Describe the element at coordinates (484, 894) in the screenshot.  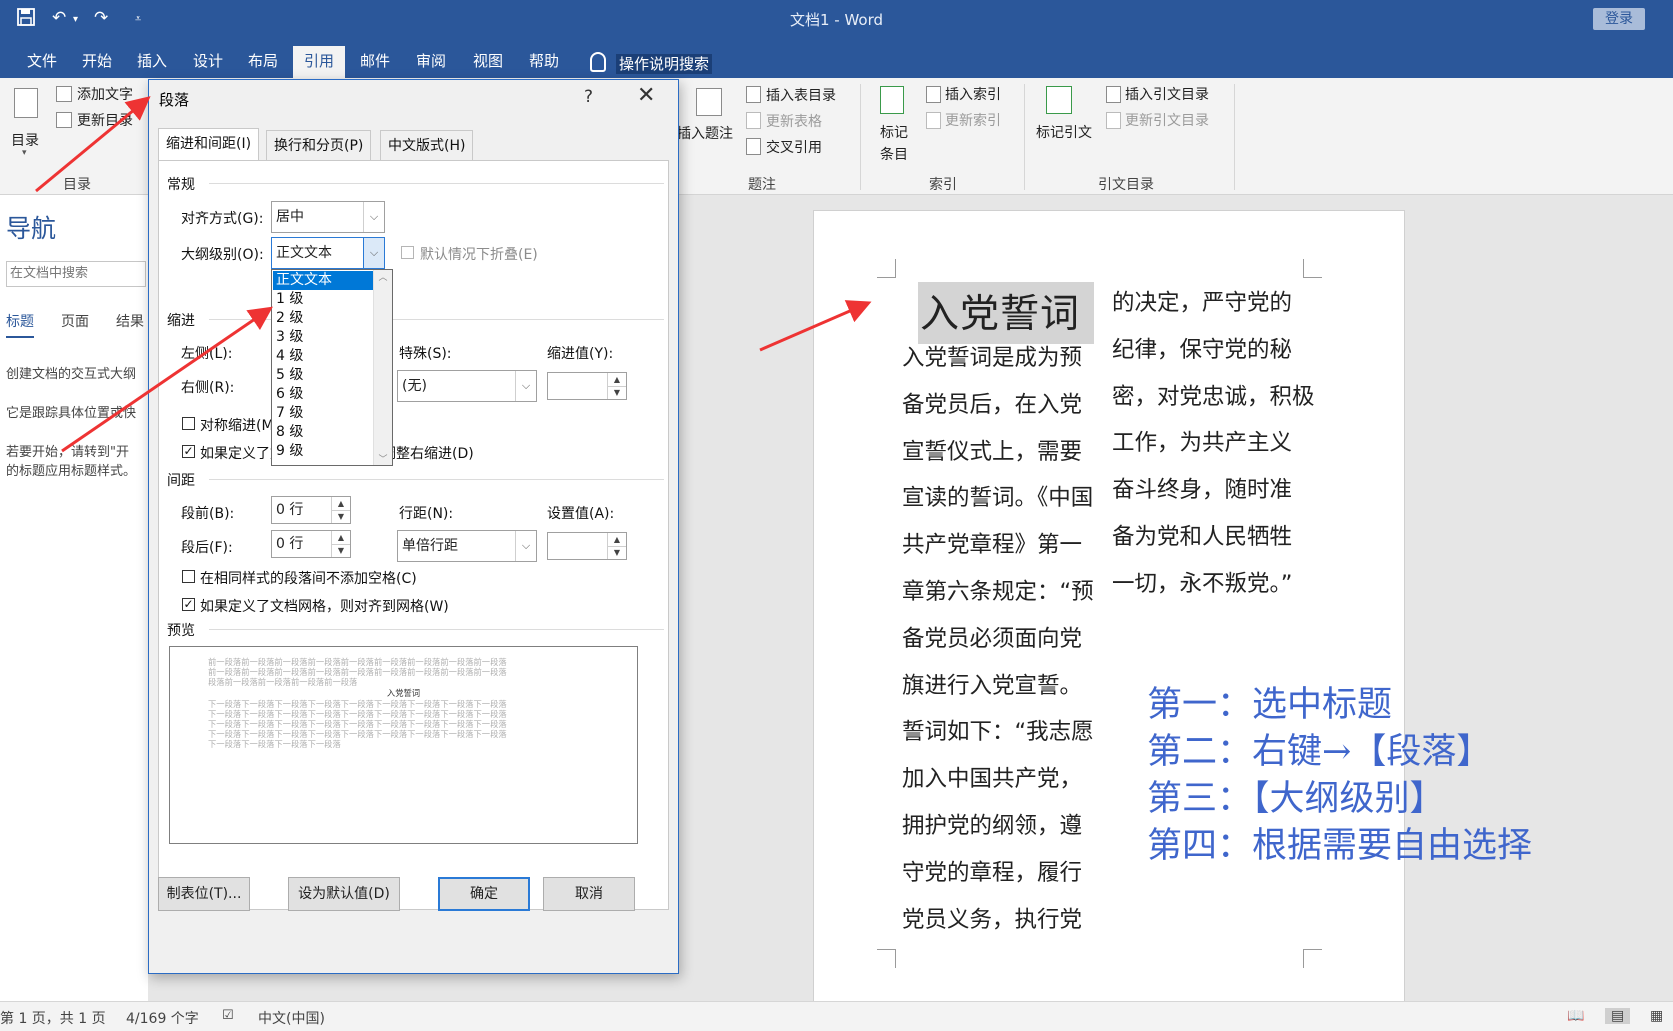
I see `ok-button: 确定` at that location.